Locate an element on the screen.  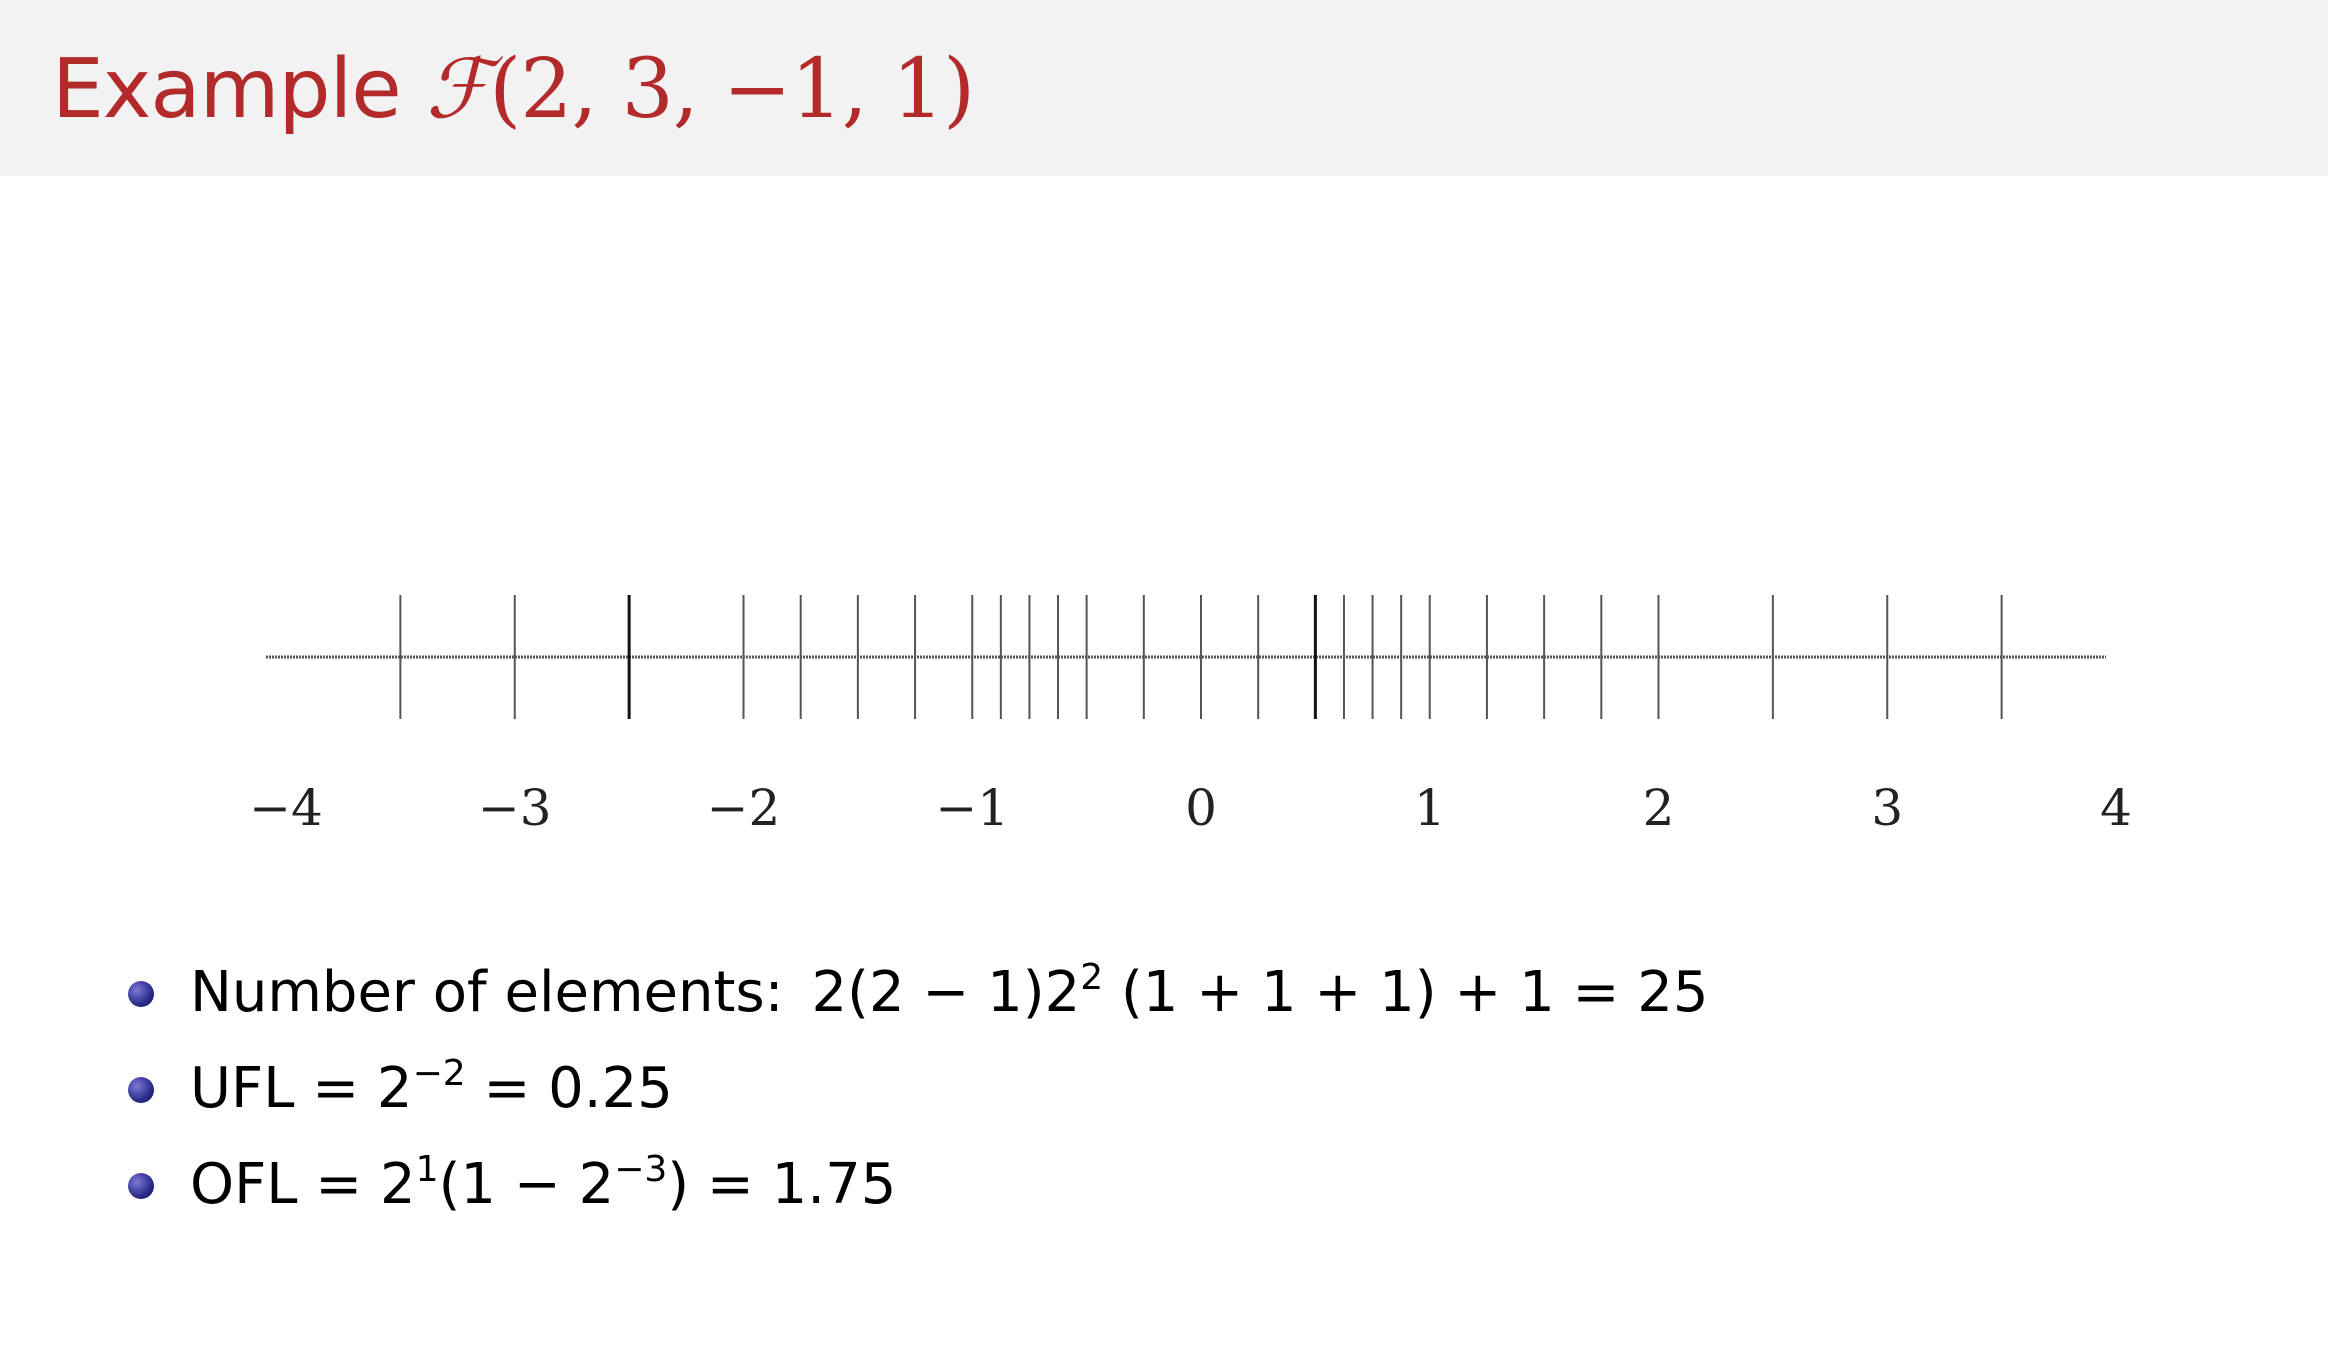
tick-label: 2 is located at coordinates (1659, 808).